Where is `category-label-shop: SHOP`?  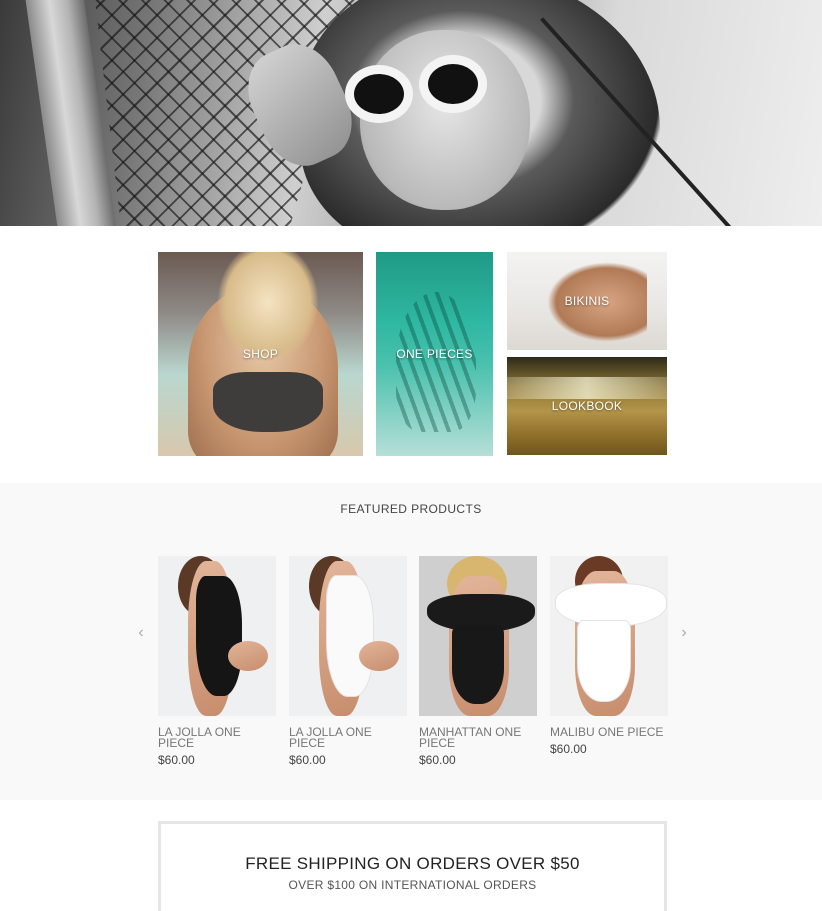 category-label-shop: SHOP is located at coordinates (260, 354).